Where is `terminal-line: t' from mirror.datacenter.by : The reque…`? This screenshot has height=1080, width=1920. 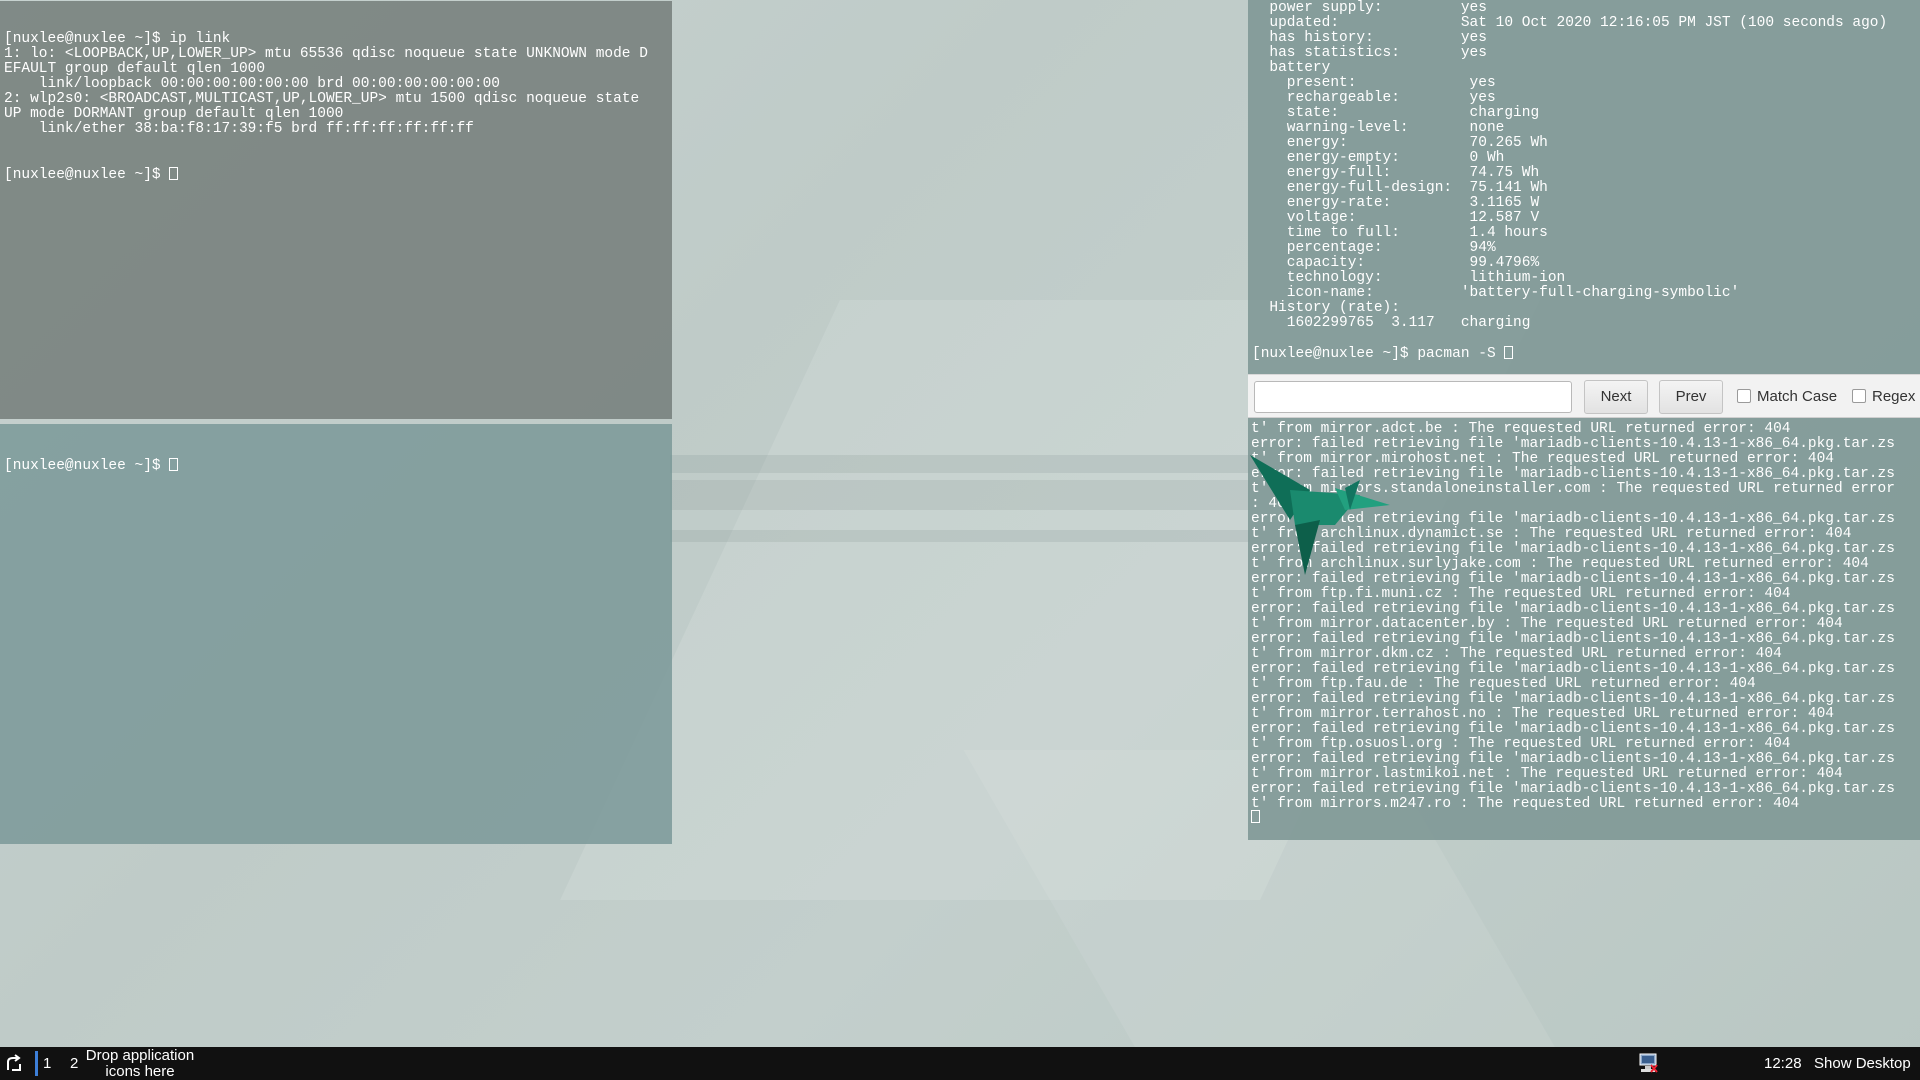 terminal-line: t' from mirror.datacenter.by : The reque… is located at coordinates (1547, 624).